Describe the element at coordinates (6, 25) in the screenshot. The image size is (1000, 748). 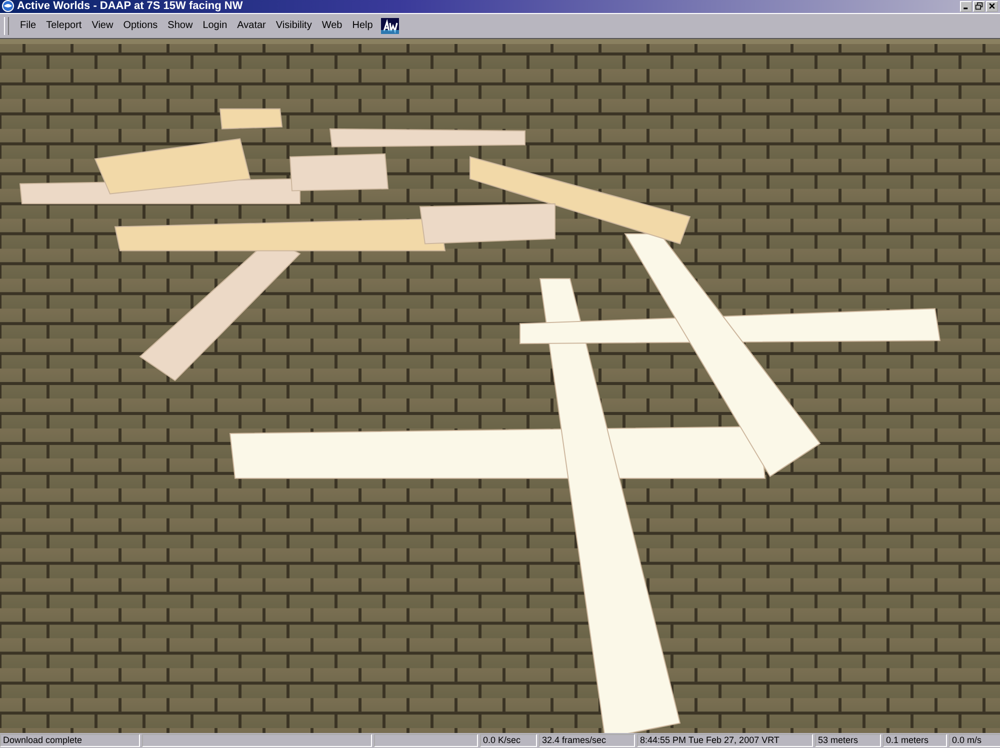
I see `toolbar-grip` at that location.